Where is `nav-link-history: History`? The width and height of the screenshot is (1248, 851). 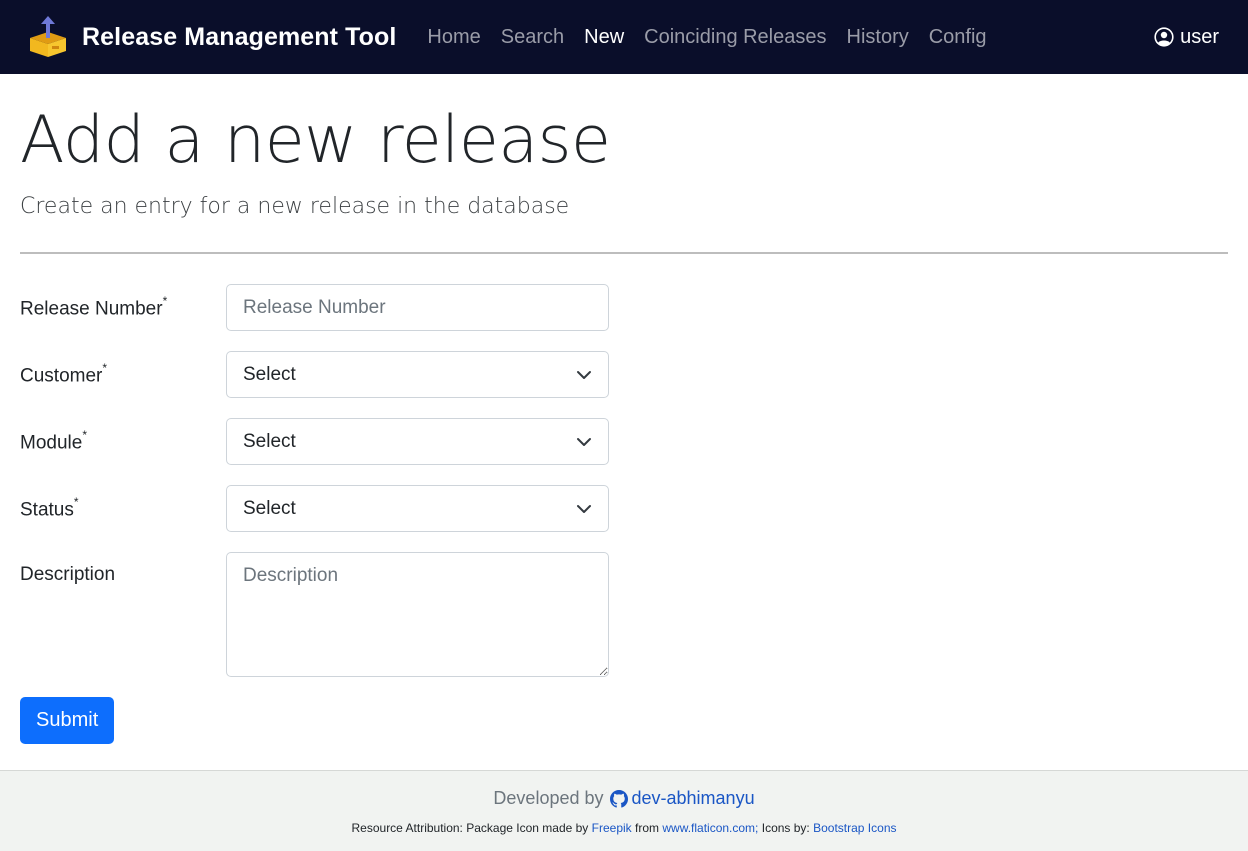
nav-link-history: History is located at coordinates (878, 37).